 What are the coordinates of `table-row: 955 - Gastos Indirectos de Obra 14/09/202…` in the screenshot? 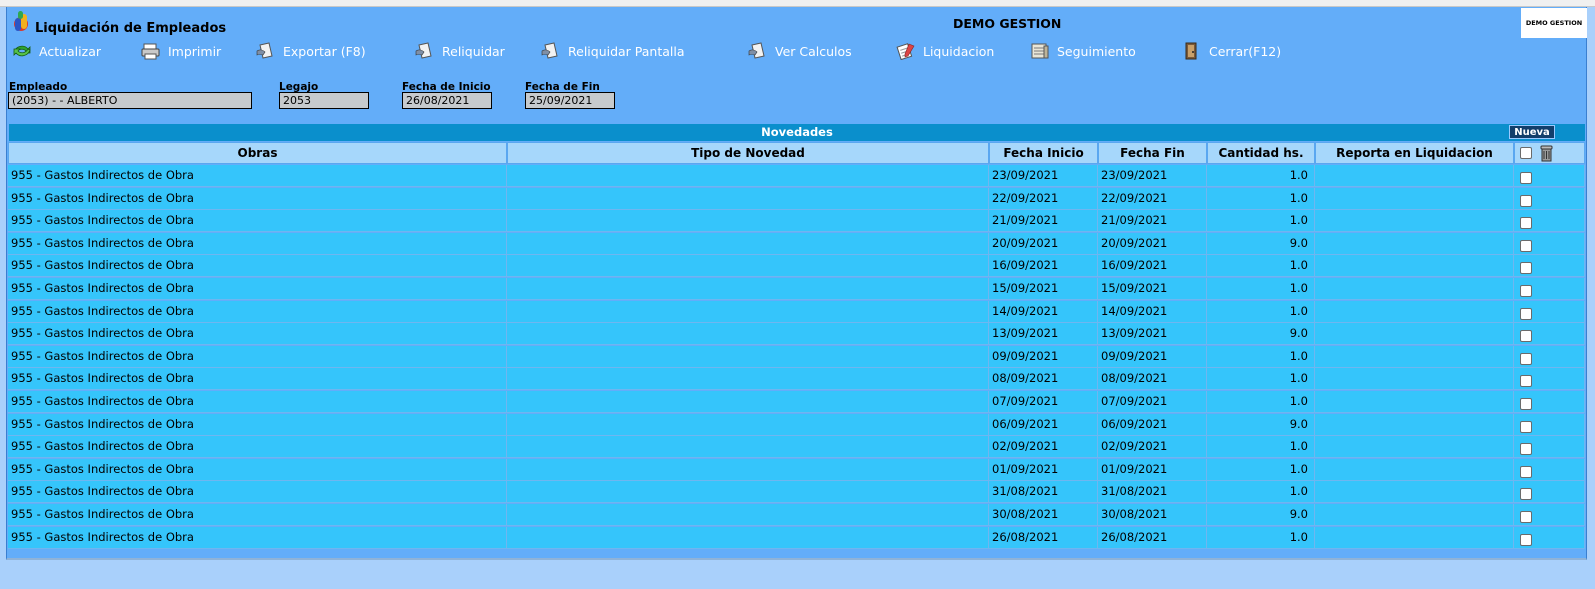 It's located at (796, 312).